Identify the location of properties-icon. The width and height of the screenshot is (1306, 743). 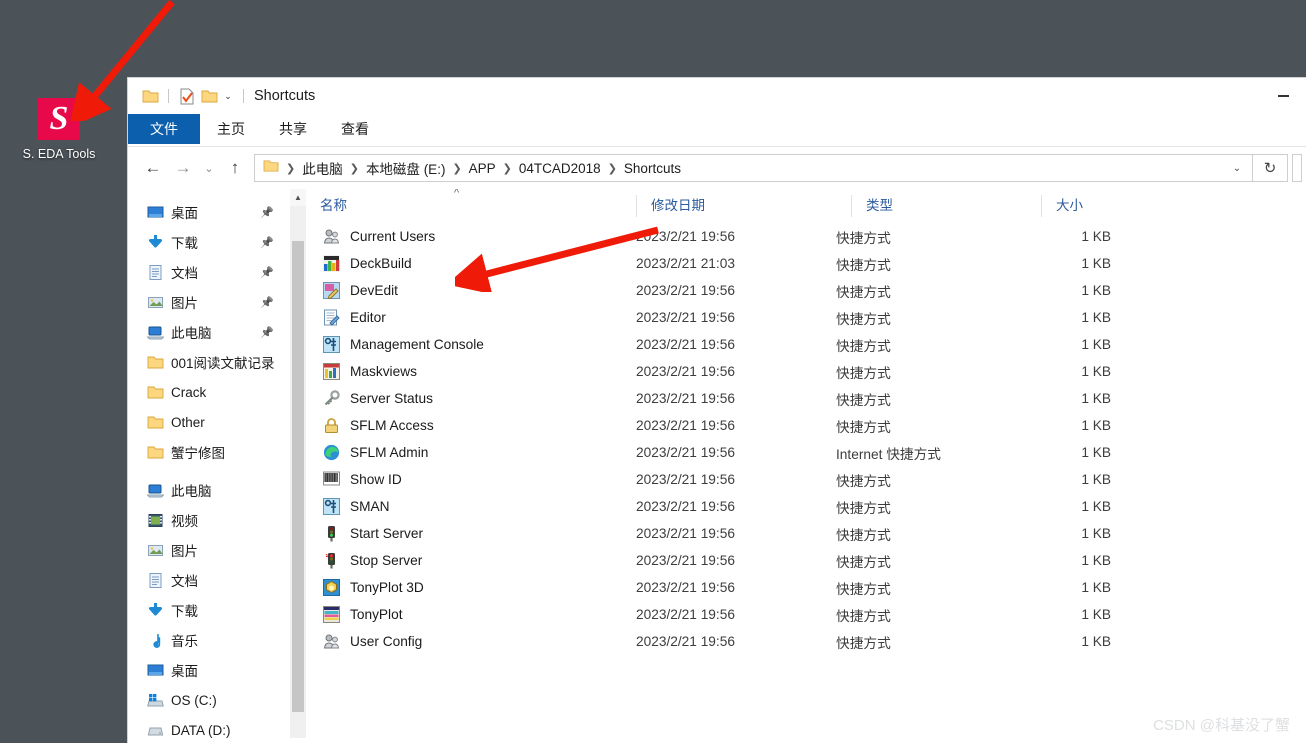
(187, 96).